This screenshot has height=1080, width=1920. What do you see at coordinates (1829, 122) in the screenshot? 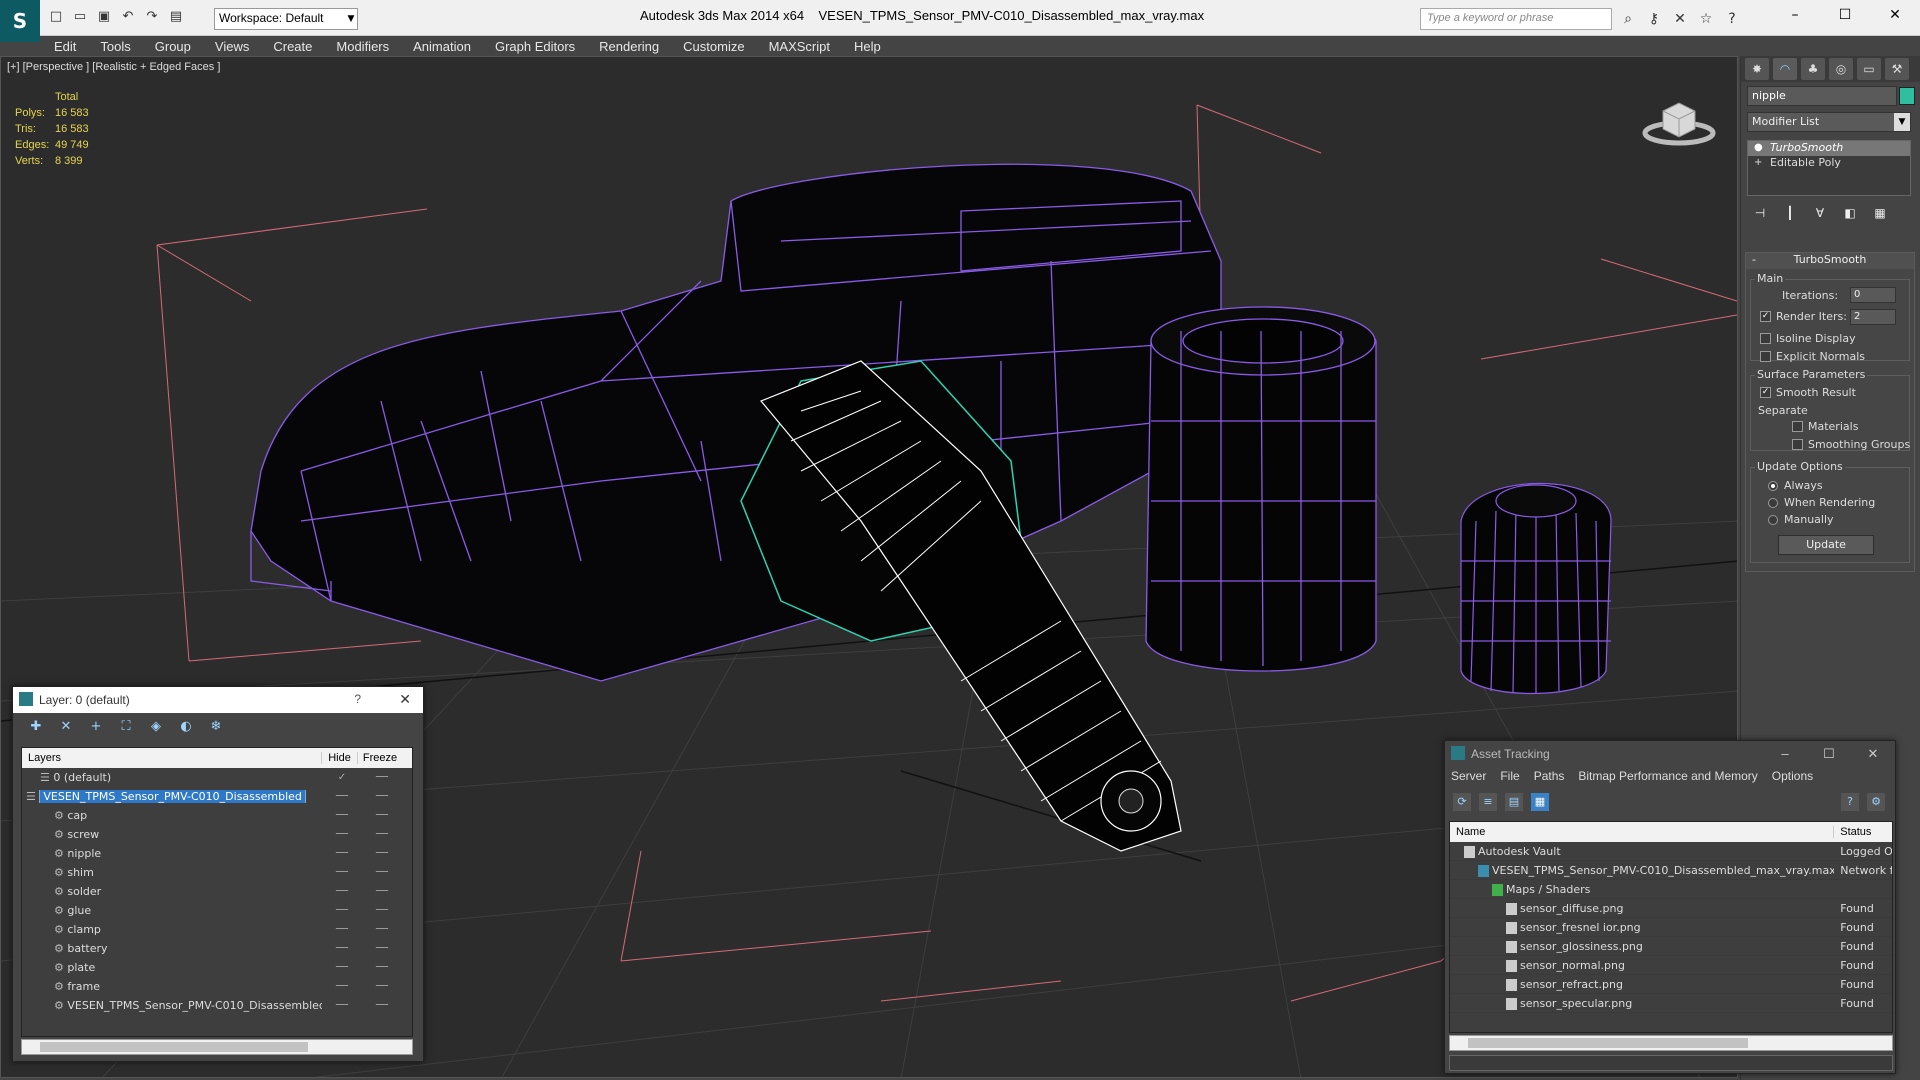
I see `modifier-list-dropdown: Modifier List ▼` at bounding box center [1829, 122].